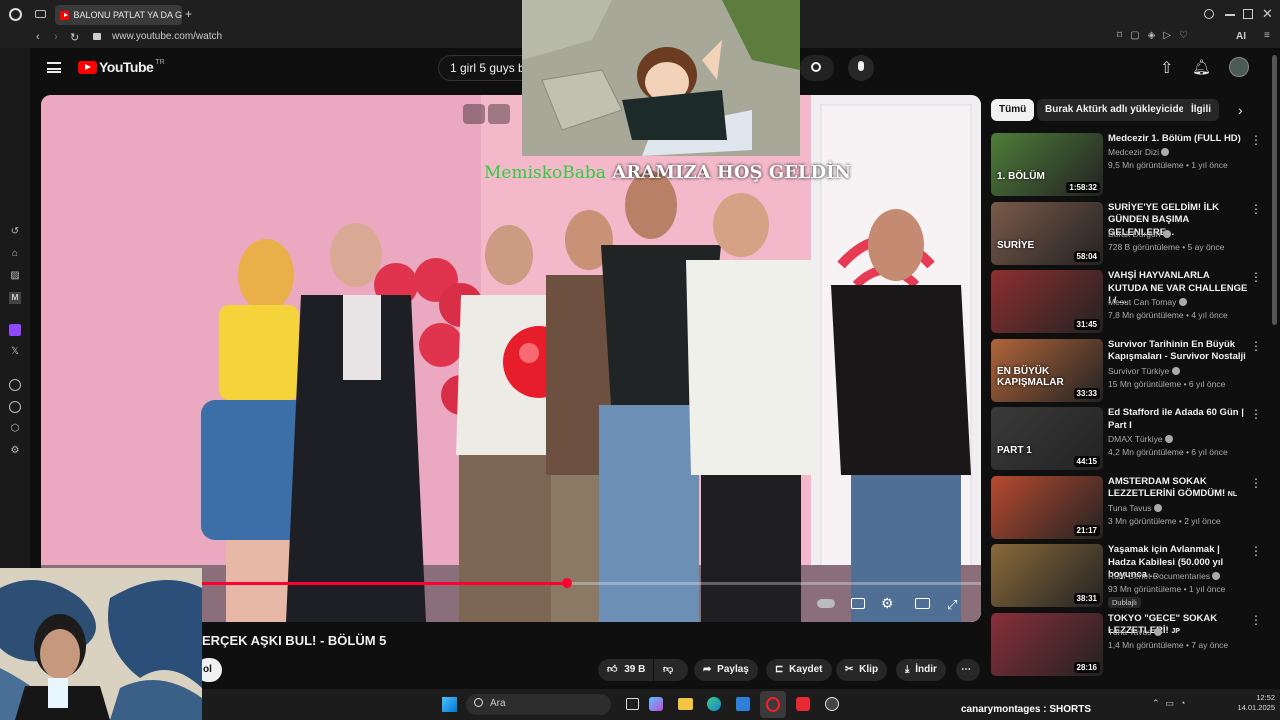 The height and width of the screenshot is (720, 1280). What do you see at coordinates (656, 704) in the screenshot?
I see `copilot-icon` at bounding box center [656, 704].